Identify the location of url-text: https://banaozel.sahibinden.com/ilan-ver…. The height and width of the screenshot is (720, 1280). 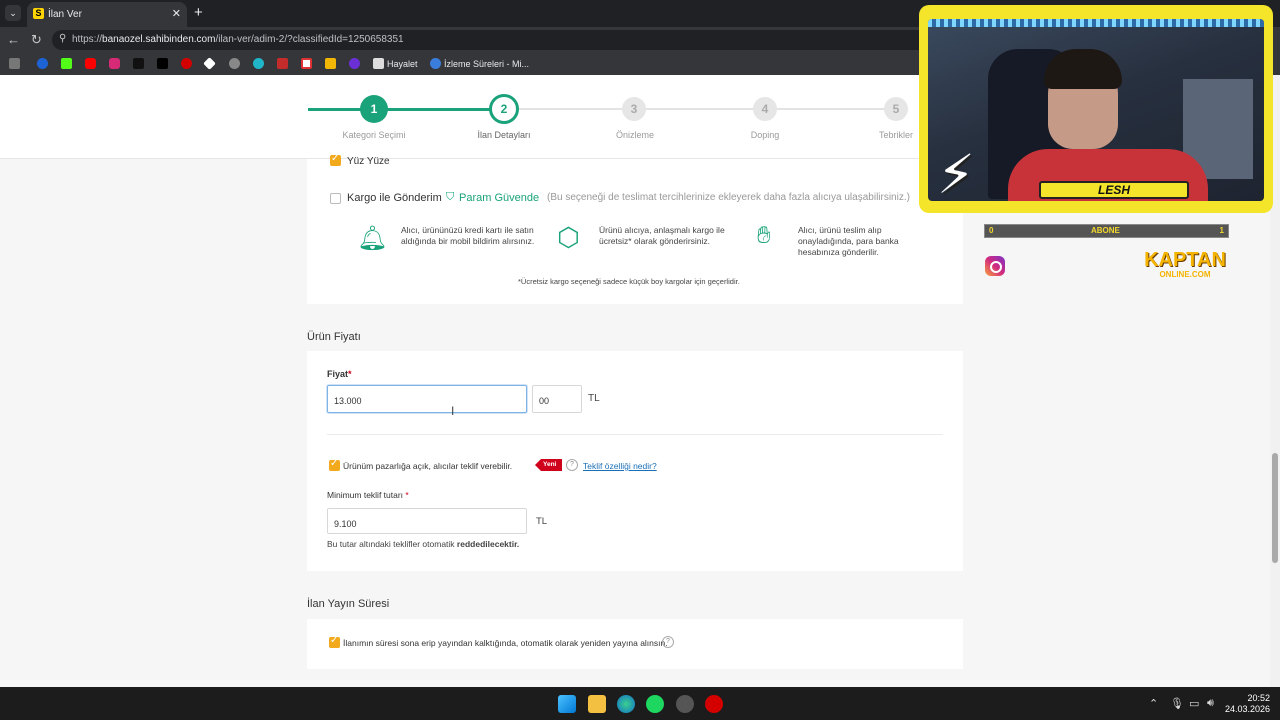
(238, 39).